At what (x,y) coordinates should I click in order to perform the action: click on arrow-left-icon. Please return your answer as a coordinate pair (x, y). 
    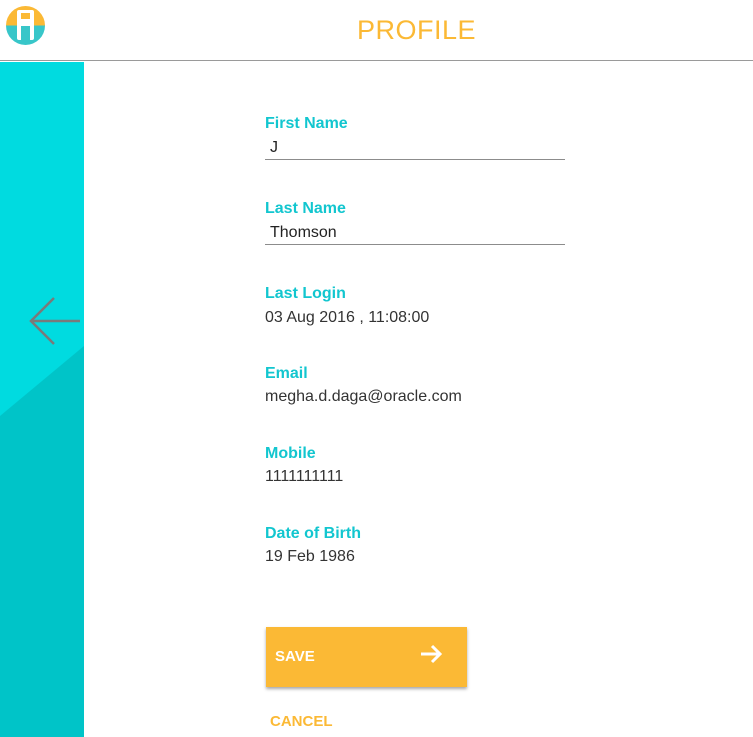
    Looking at the image, I should click on (55, 321).